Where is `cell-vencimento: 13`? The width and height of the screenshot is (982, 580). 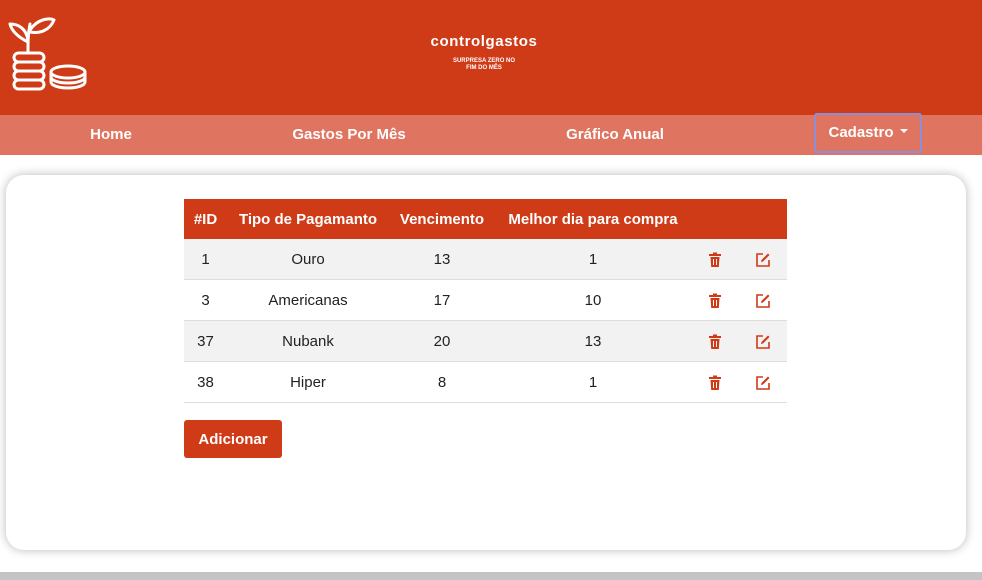
cell-vencimento: 13 is located at coordinates (442, 259).